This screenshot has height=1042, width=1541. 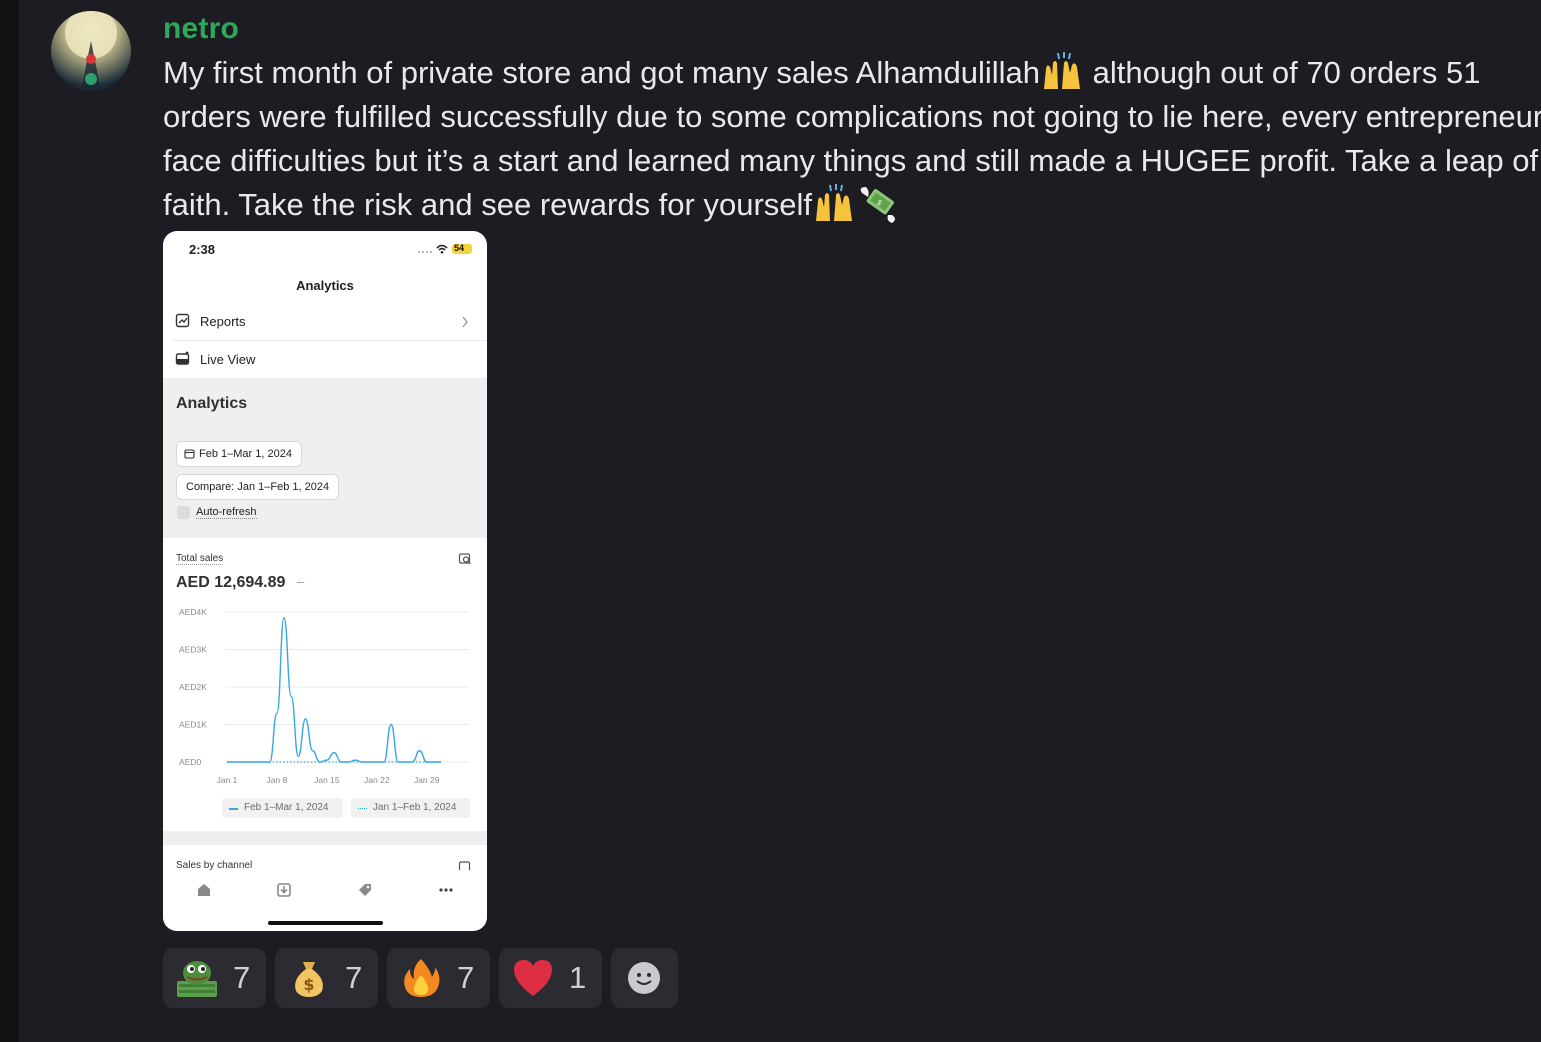 What do you see at coordinates (377, 780) in the screenshot?
I see `x-tick-label: Jan 22` at bounding box center [377, 780].